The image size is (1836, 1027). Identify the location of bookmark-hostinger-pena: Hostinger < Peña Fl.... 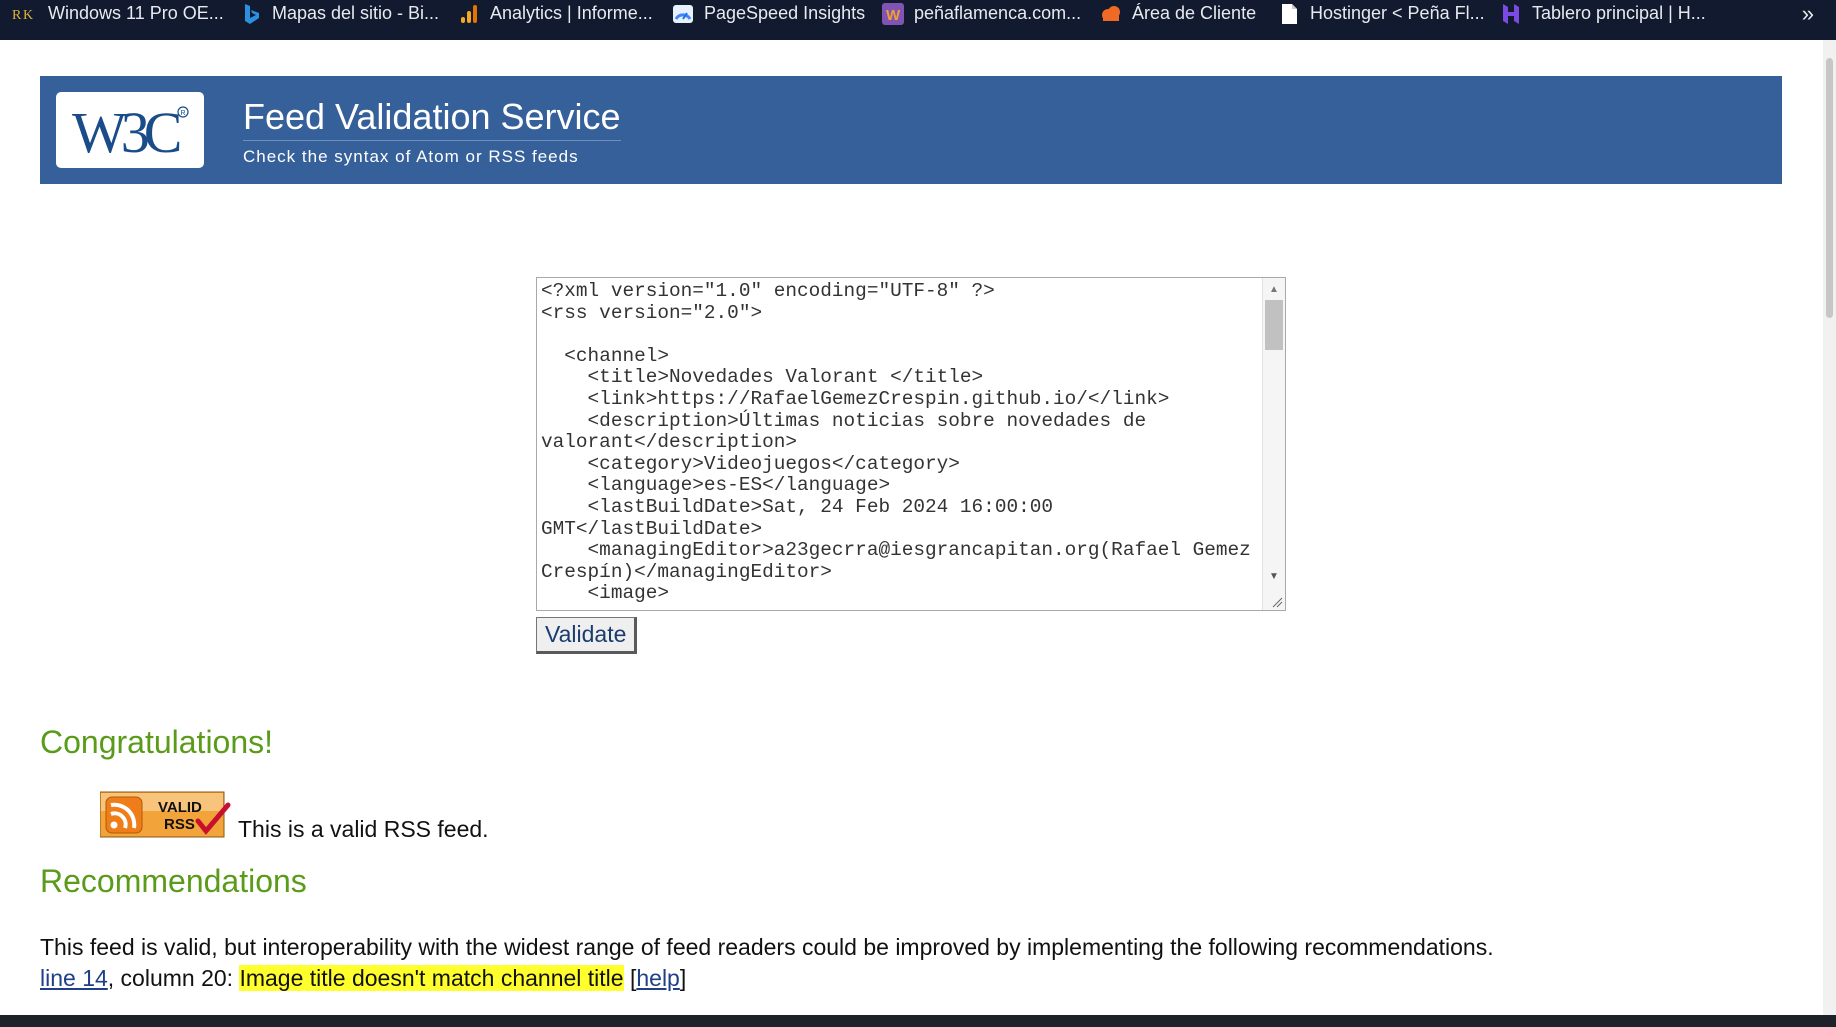
(1381, 13).